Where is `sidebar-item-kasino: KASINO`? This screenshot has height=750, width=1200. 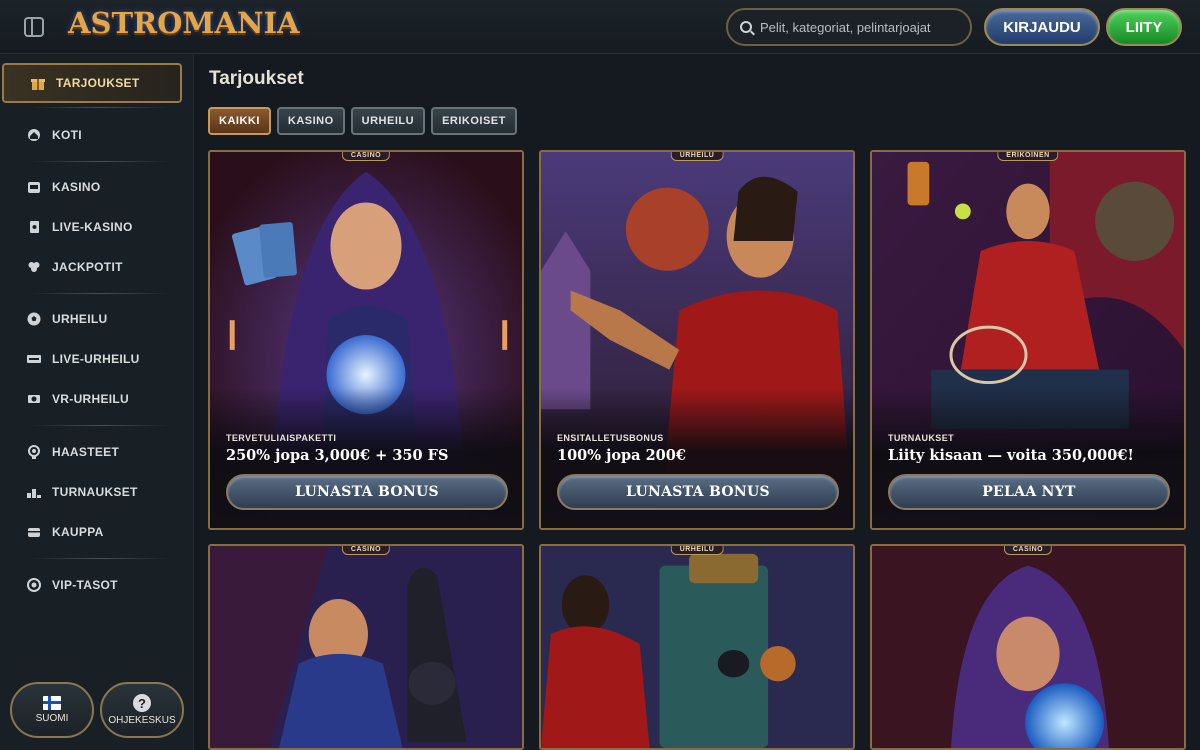 sidebar-item-kasino: KASINO is located at coordinates (97, 187).